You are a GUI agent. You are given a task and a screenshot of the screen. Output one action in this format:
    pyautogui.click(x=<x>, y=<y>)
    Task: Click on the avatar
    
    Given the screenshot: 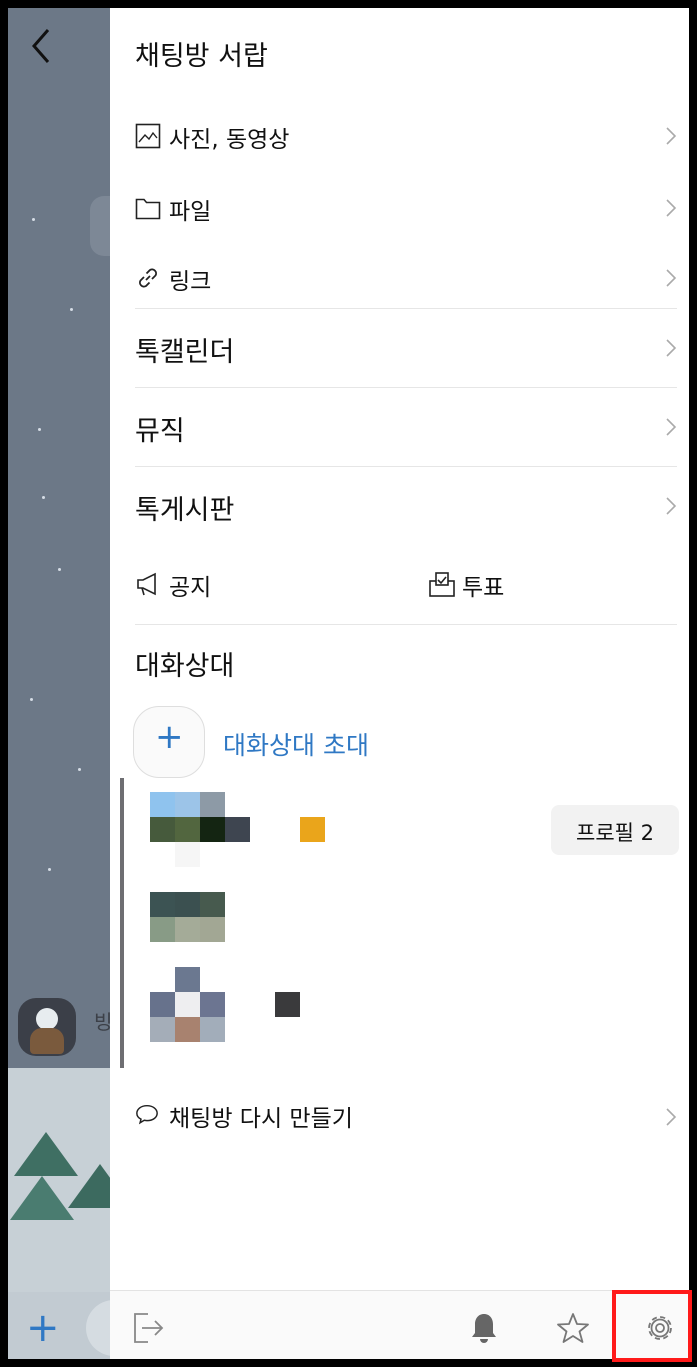 What is the action you would take?
    pyautogui.click(x=47, y=1027)
    